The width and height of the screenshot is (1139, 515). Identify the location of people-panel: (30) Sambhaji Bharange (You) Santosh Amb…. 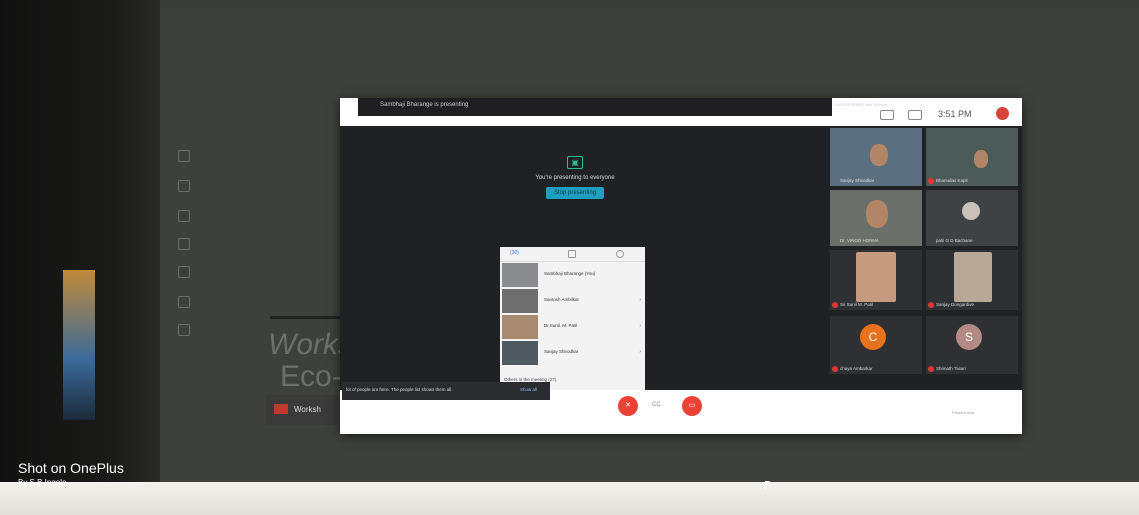
(572, 324).